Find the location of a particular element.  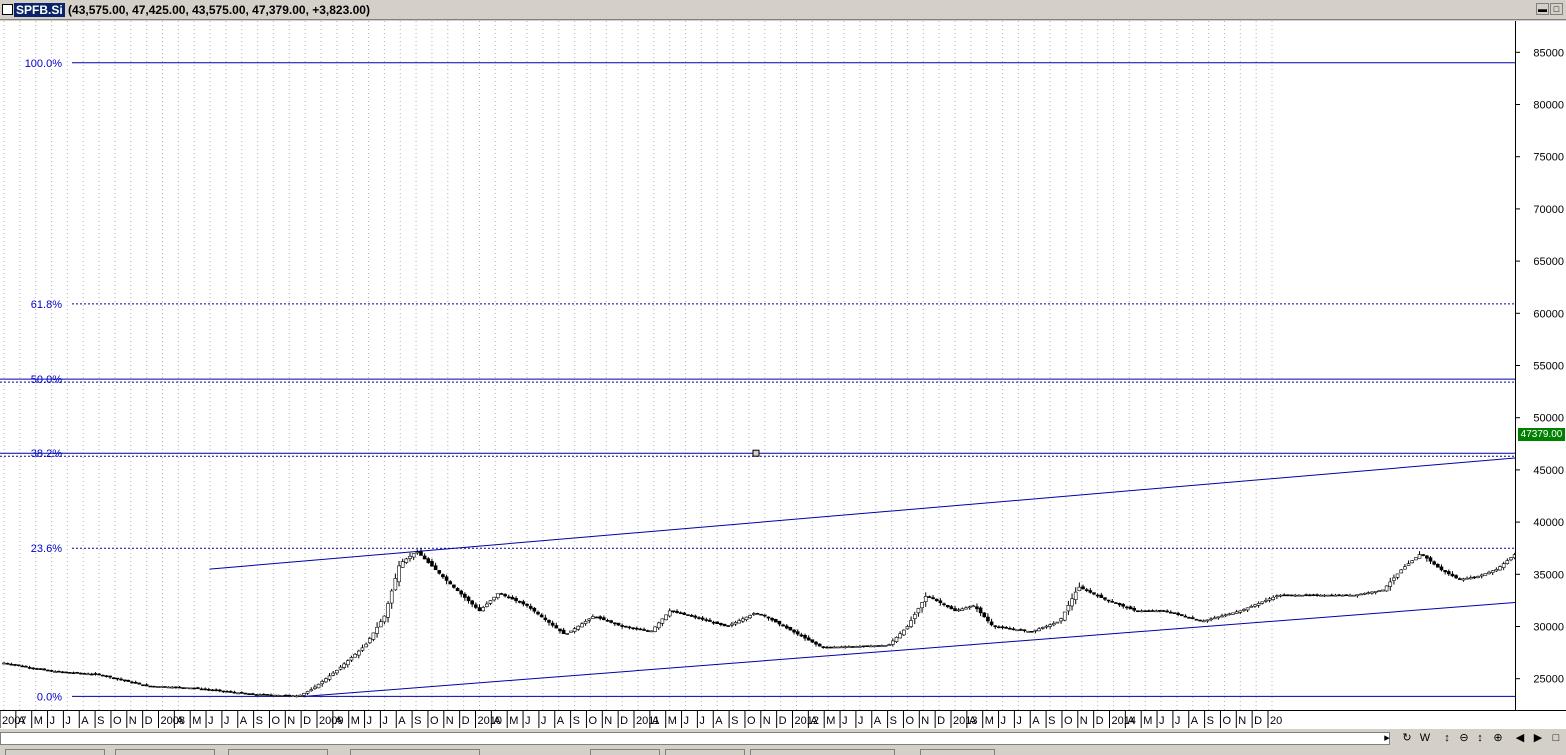

time-label: S is located at coordinates (1051, 721).